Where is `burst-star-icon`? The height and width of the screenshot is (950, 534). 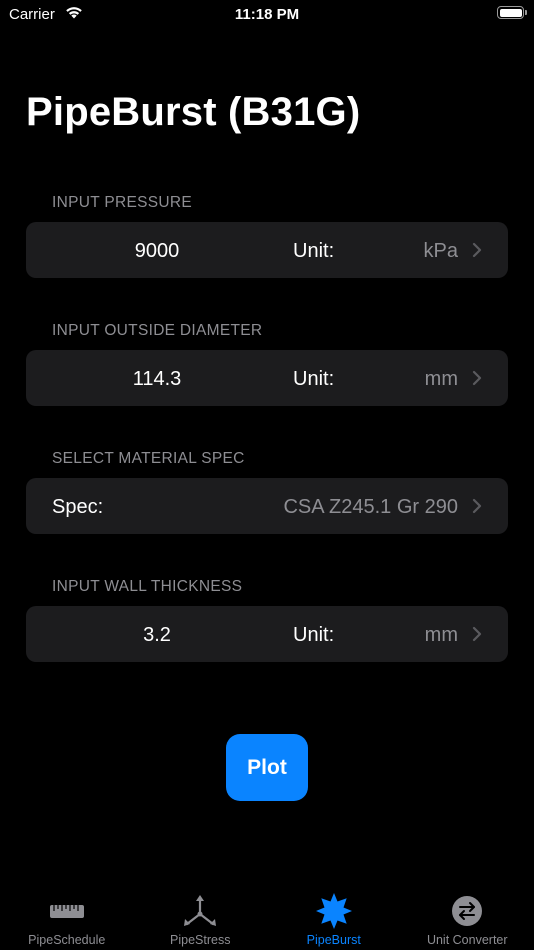 burst-star-icon is located at coordinates (334, 911).